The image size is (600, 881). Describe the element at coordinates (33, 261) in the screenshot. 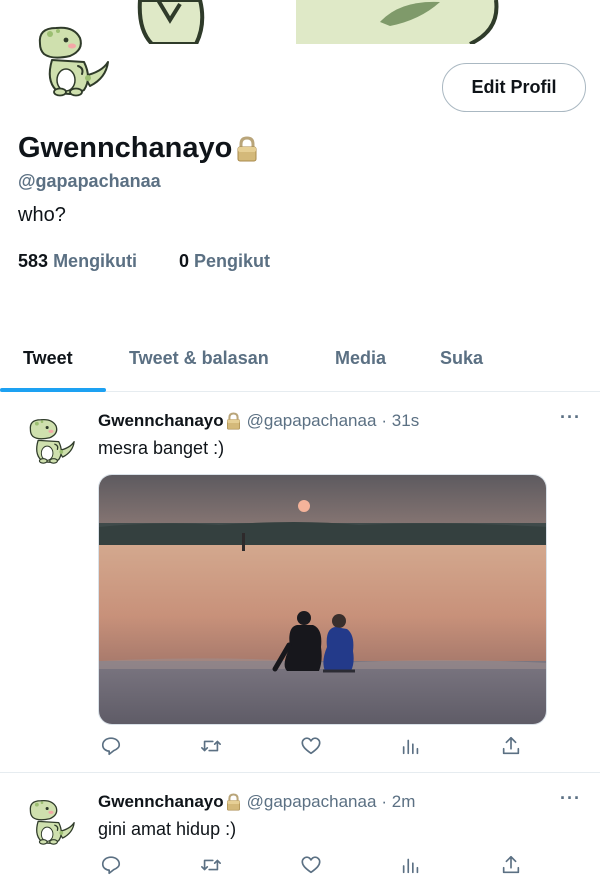

I see `following-count: 583` at that location.